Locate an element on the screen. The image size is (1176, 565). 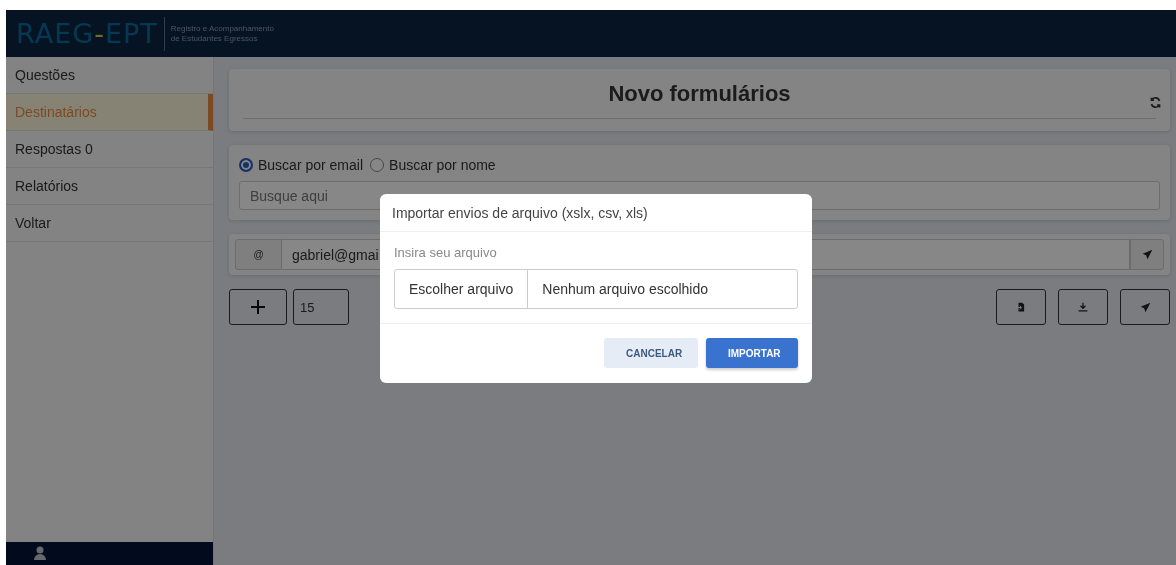
file-import-icon is located at coordinates (1021, 307).